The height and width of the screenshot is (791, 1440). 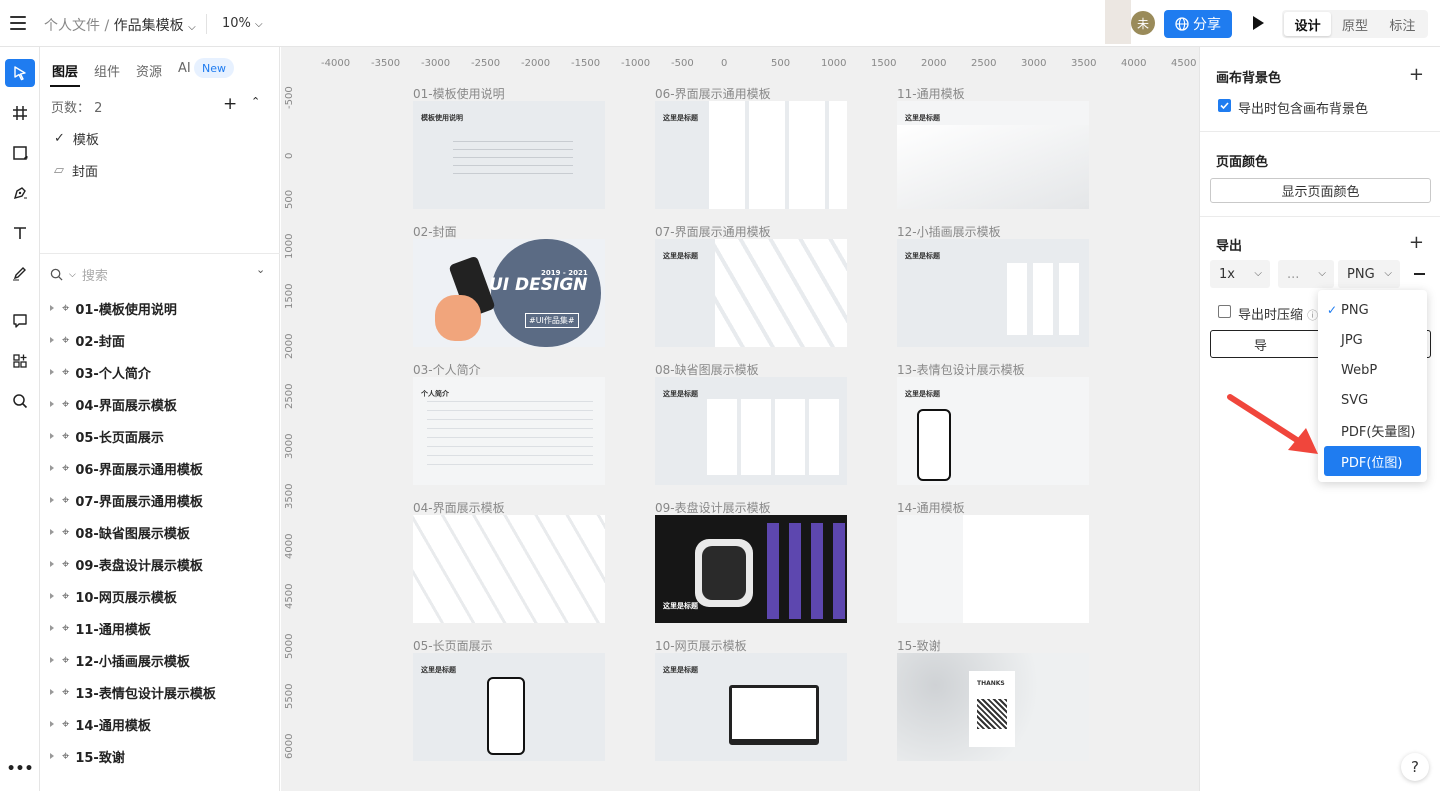 I want to click on pen-tool-icon, so click(x=20, y=193).